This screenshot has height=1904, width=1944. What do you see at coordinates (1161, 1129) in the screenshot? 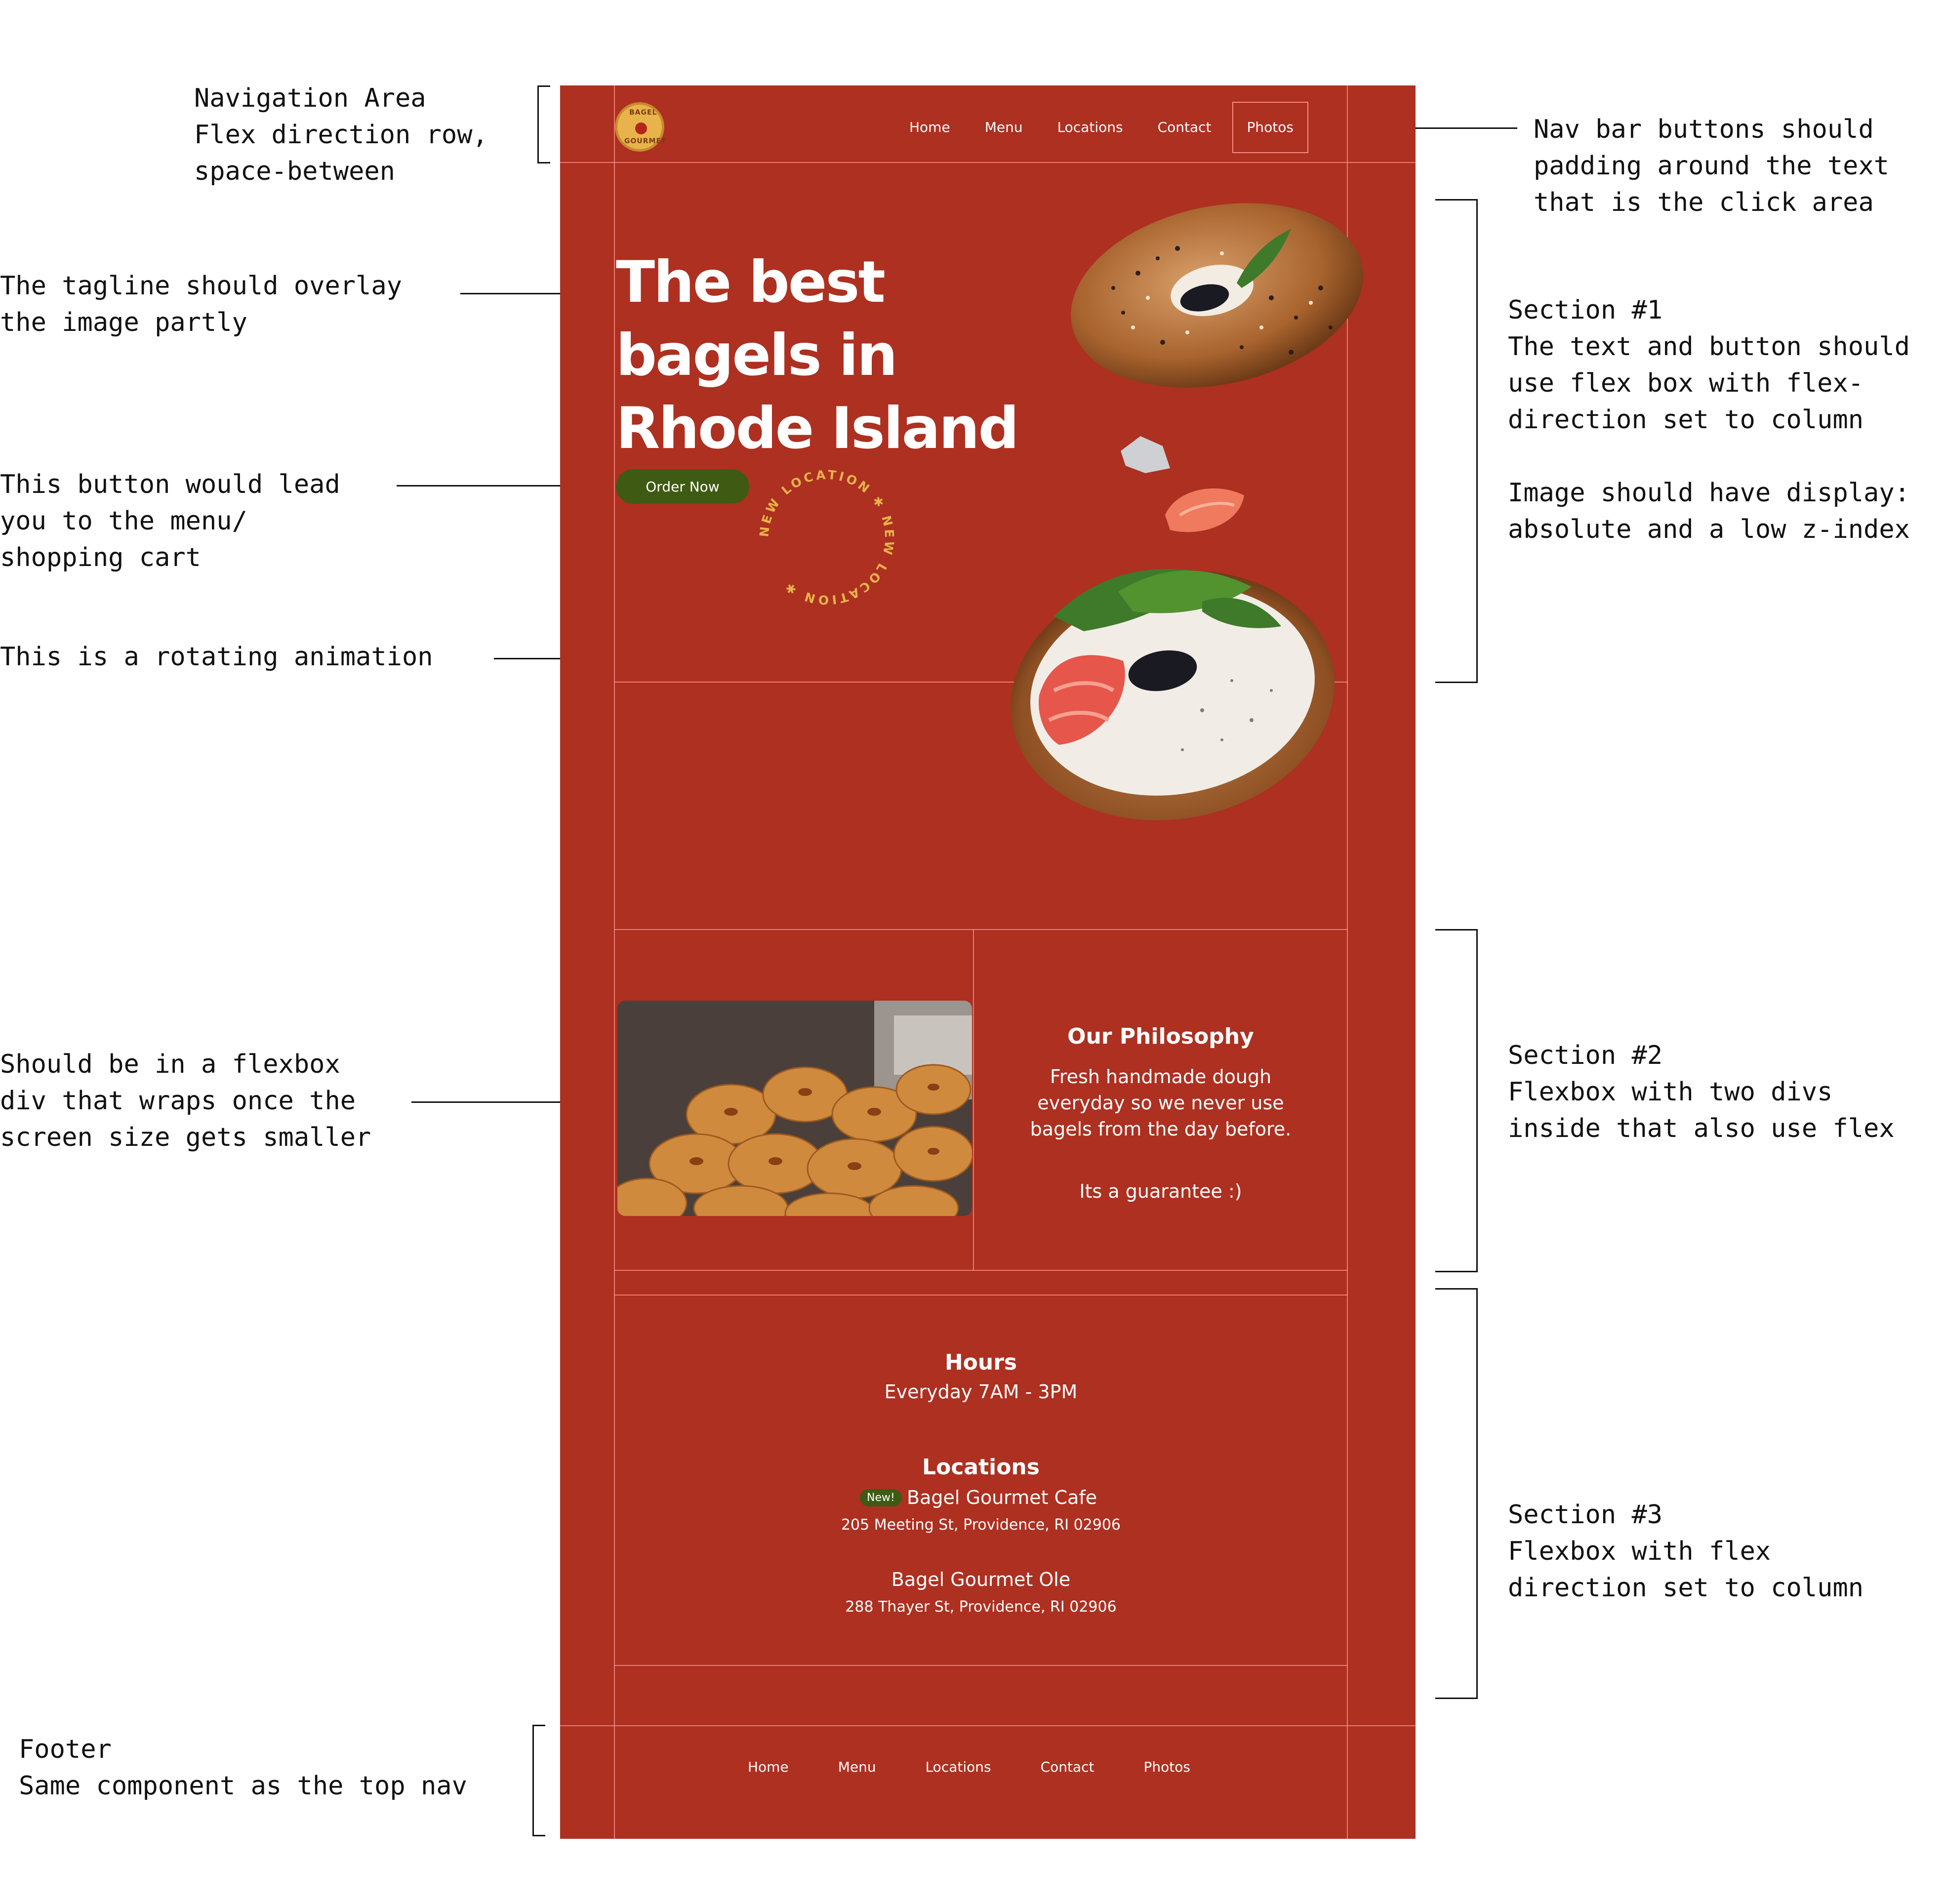
I see `philosophy-line-3: bagels from the day before.` at bounding box center [1161, 1129].